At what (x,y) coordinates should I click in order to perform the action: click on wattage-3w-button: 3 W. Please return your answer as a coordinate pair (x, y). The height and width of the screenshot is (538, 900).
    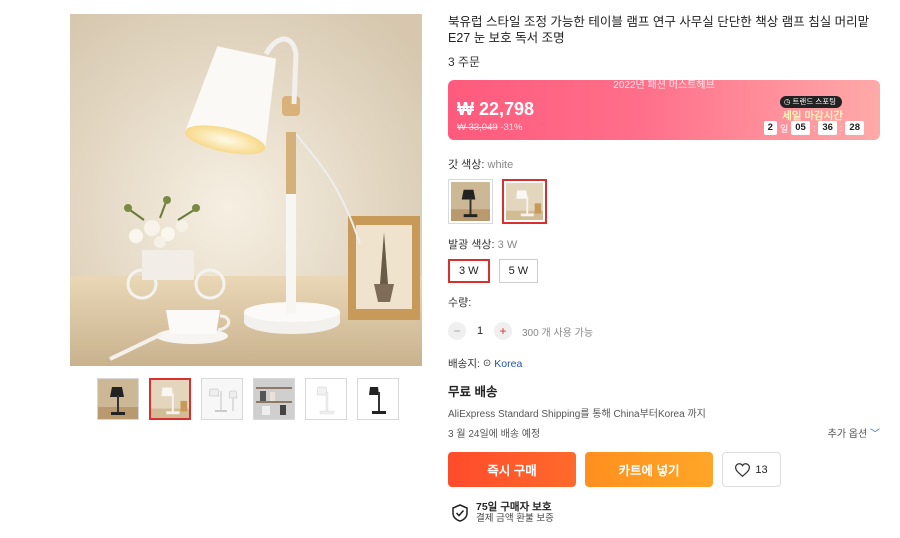
    Looking at the image, I should click on (469, 271).